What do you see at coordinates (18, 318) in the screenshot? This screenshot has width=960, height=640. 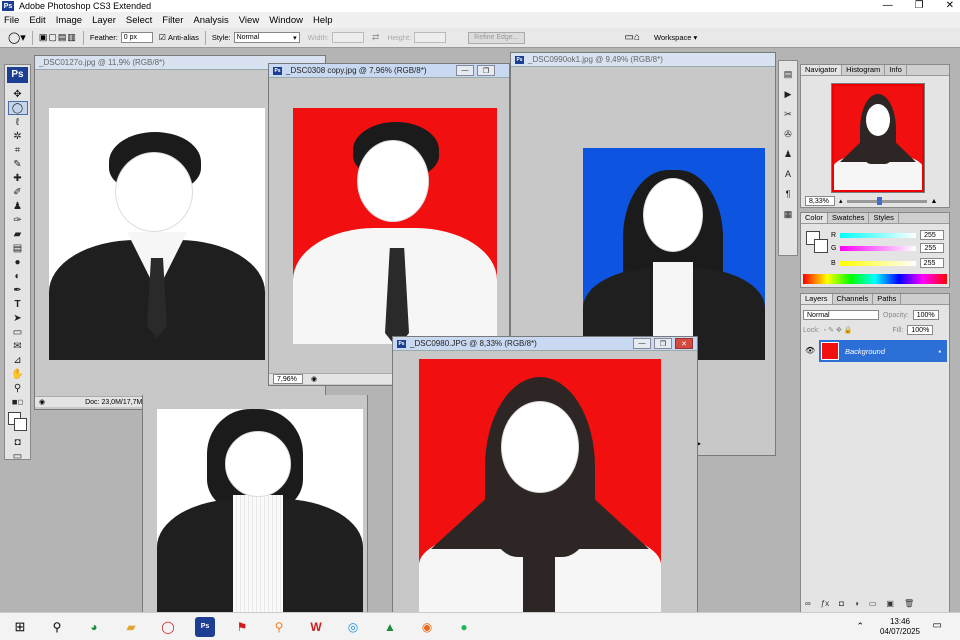 I see `path-selection-icon: ➤` at bounding box center [18, 318].